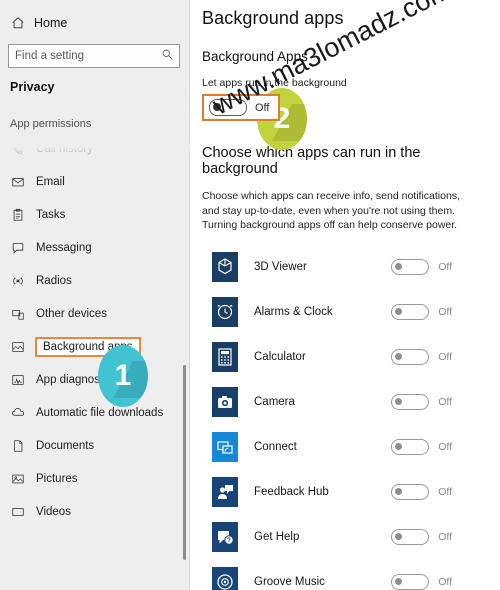 This screenshot has width=500, height=590. Describe the element at coordinates (95, 247) in the screenshot. I see `sidebar-item-messaging: Messaging` at that location.